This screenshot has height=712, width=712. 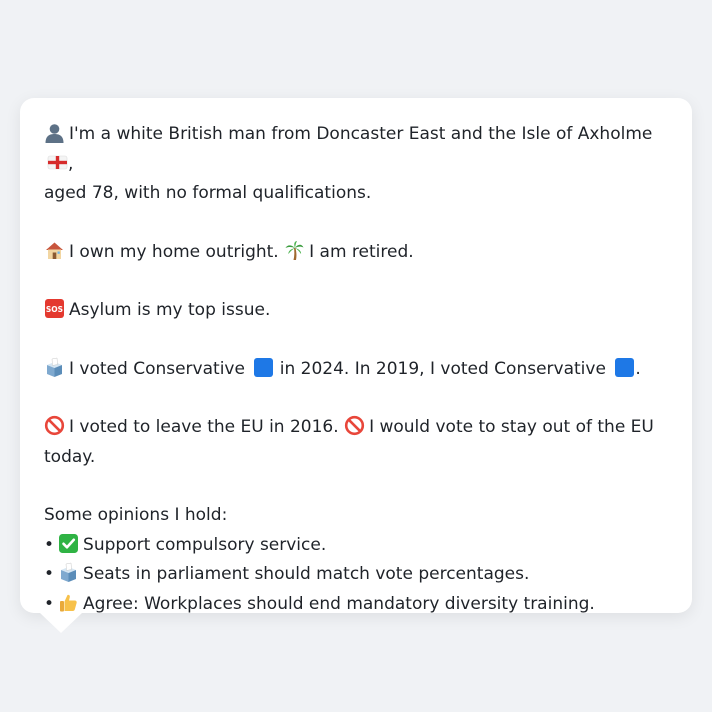 What do you see at coordinates (170, 310) in the screenshot?
I see `issue-text: Asylum is my top issue.` at bounding box center [170, 310].